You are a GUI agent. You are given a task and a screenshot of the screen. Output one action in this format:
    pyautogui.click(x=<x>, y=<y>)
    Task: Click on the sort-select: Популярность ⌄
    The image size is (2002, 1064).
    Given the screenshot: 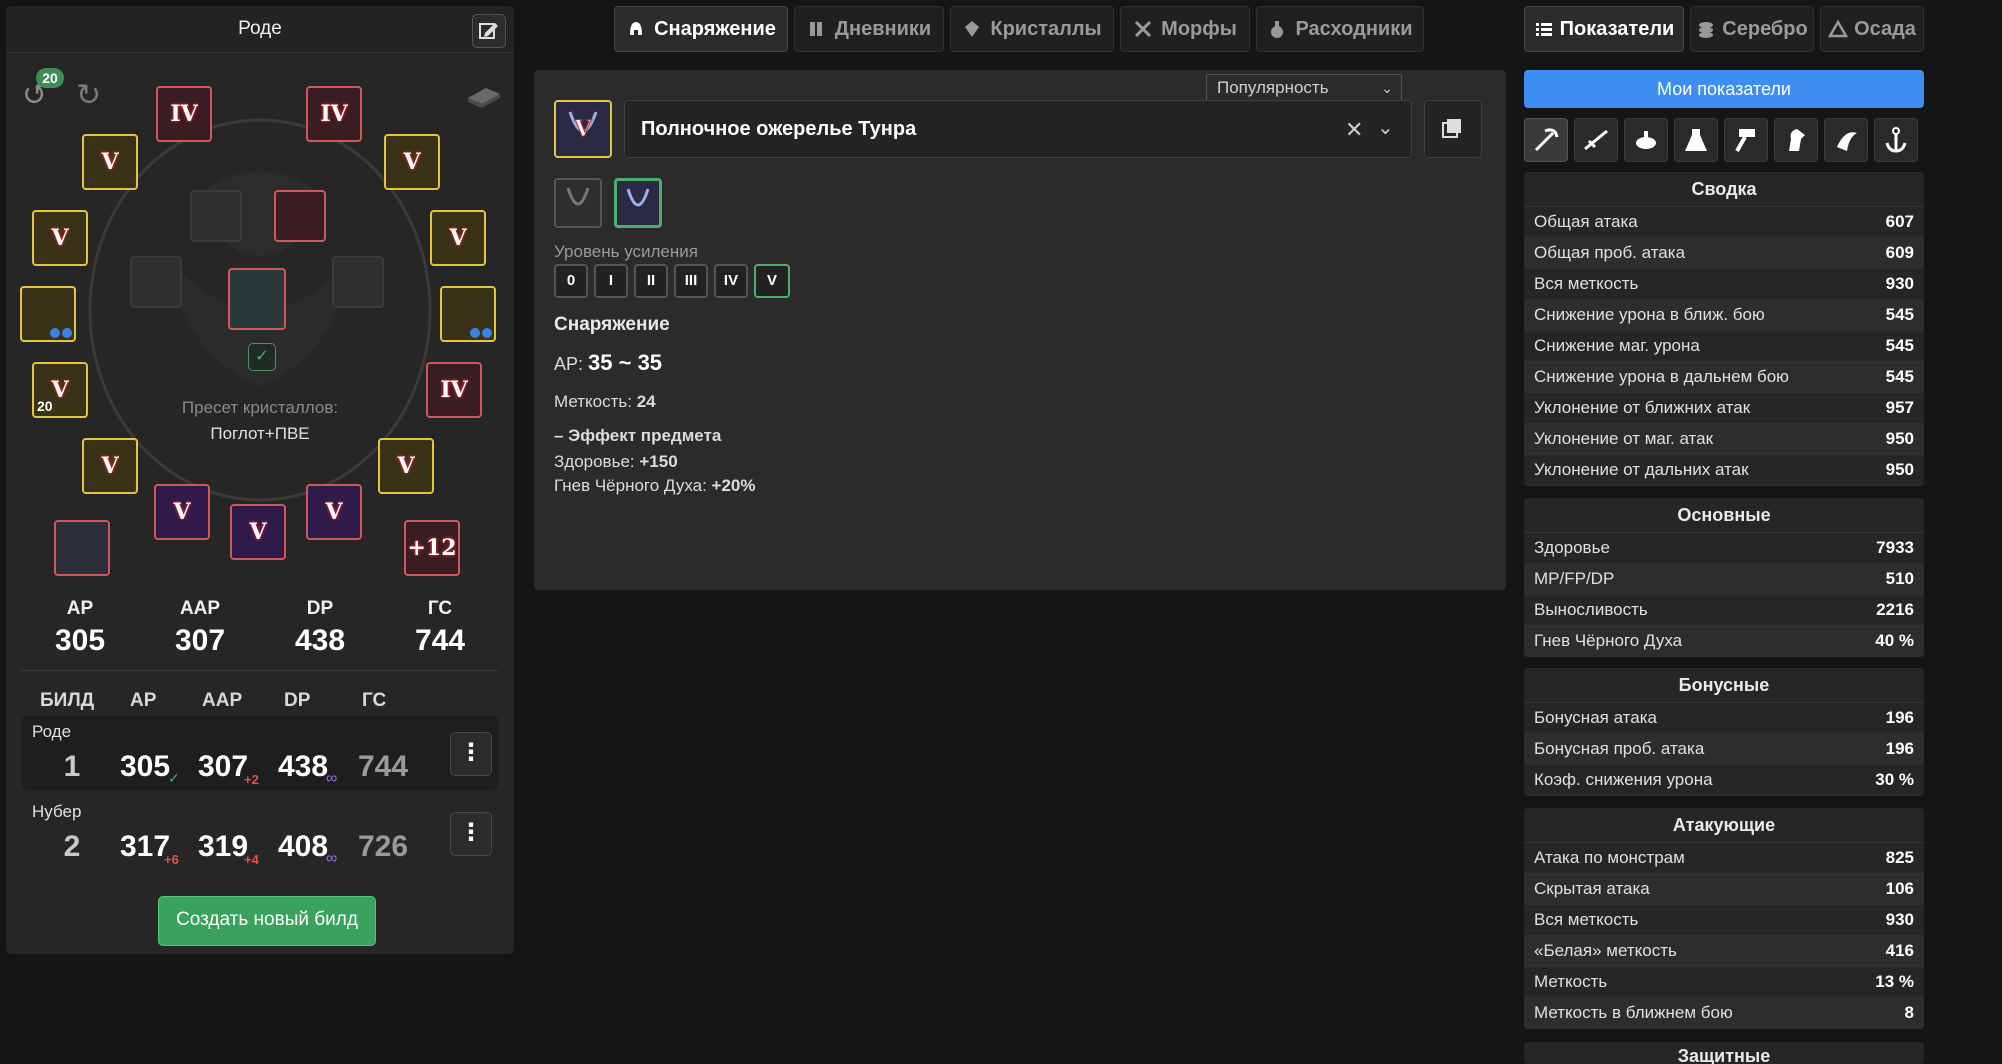 What is the action you would take?
    pyautogui.click(x=1304, y=88)
    